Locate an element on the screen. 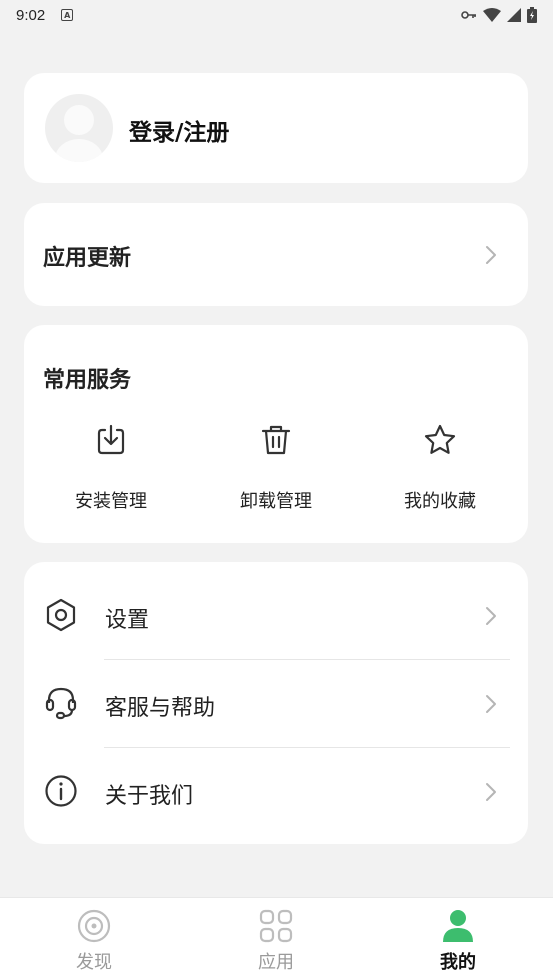 This screenshot has width=553, height=979. install-manage-button: 安装管理 is located at coordinates (111, 468).